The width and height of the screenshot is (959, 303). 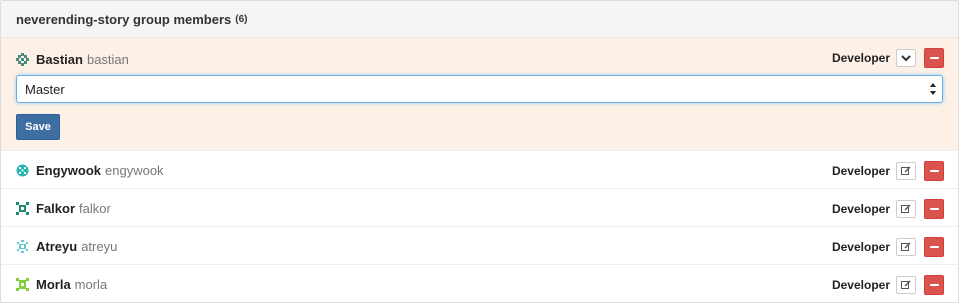 What do you see at coordinates (479, 283) in the screenshot?
I see `member-row: Morla morla Developer` at bounding box center [479, 283].